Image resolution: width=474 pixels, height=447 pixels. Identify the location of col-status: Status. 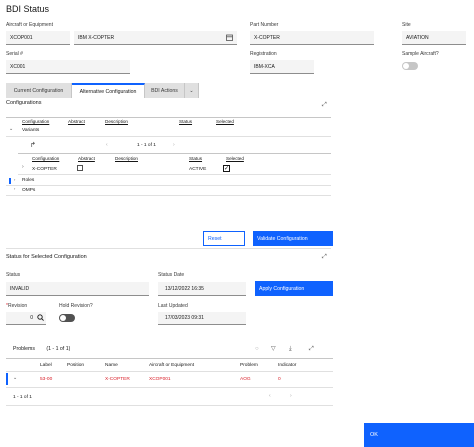
(185, 121).